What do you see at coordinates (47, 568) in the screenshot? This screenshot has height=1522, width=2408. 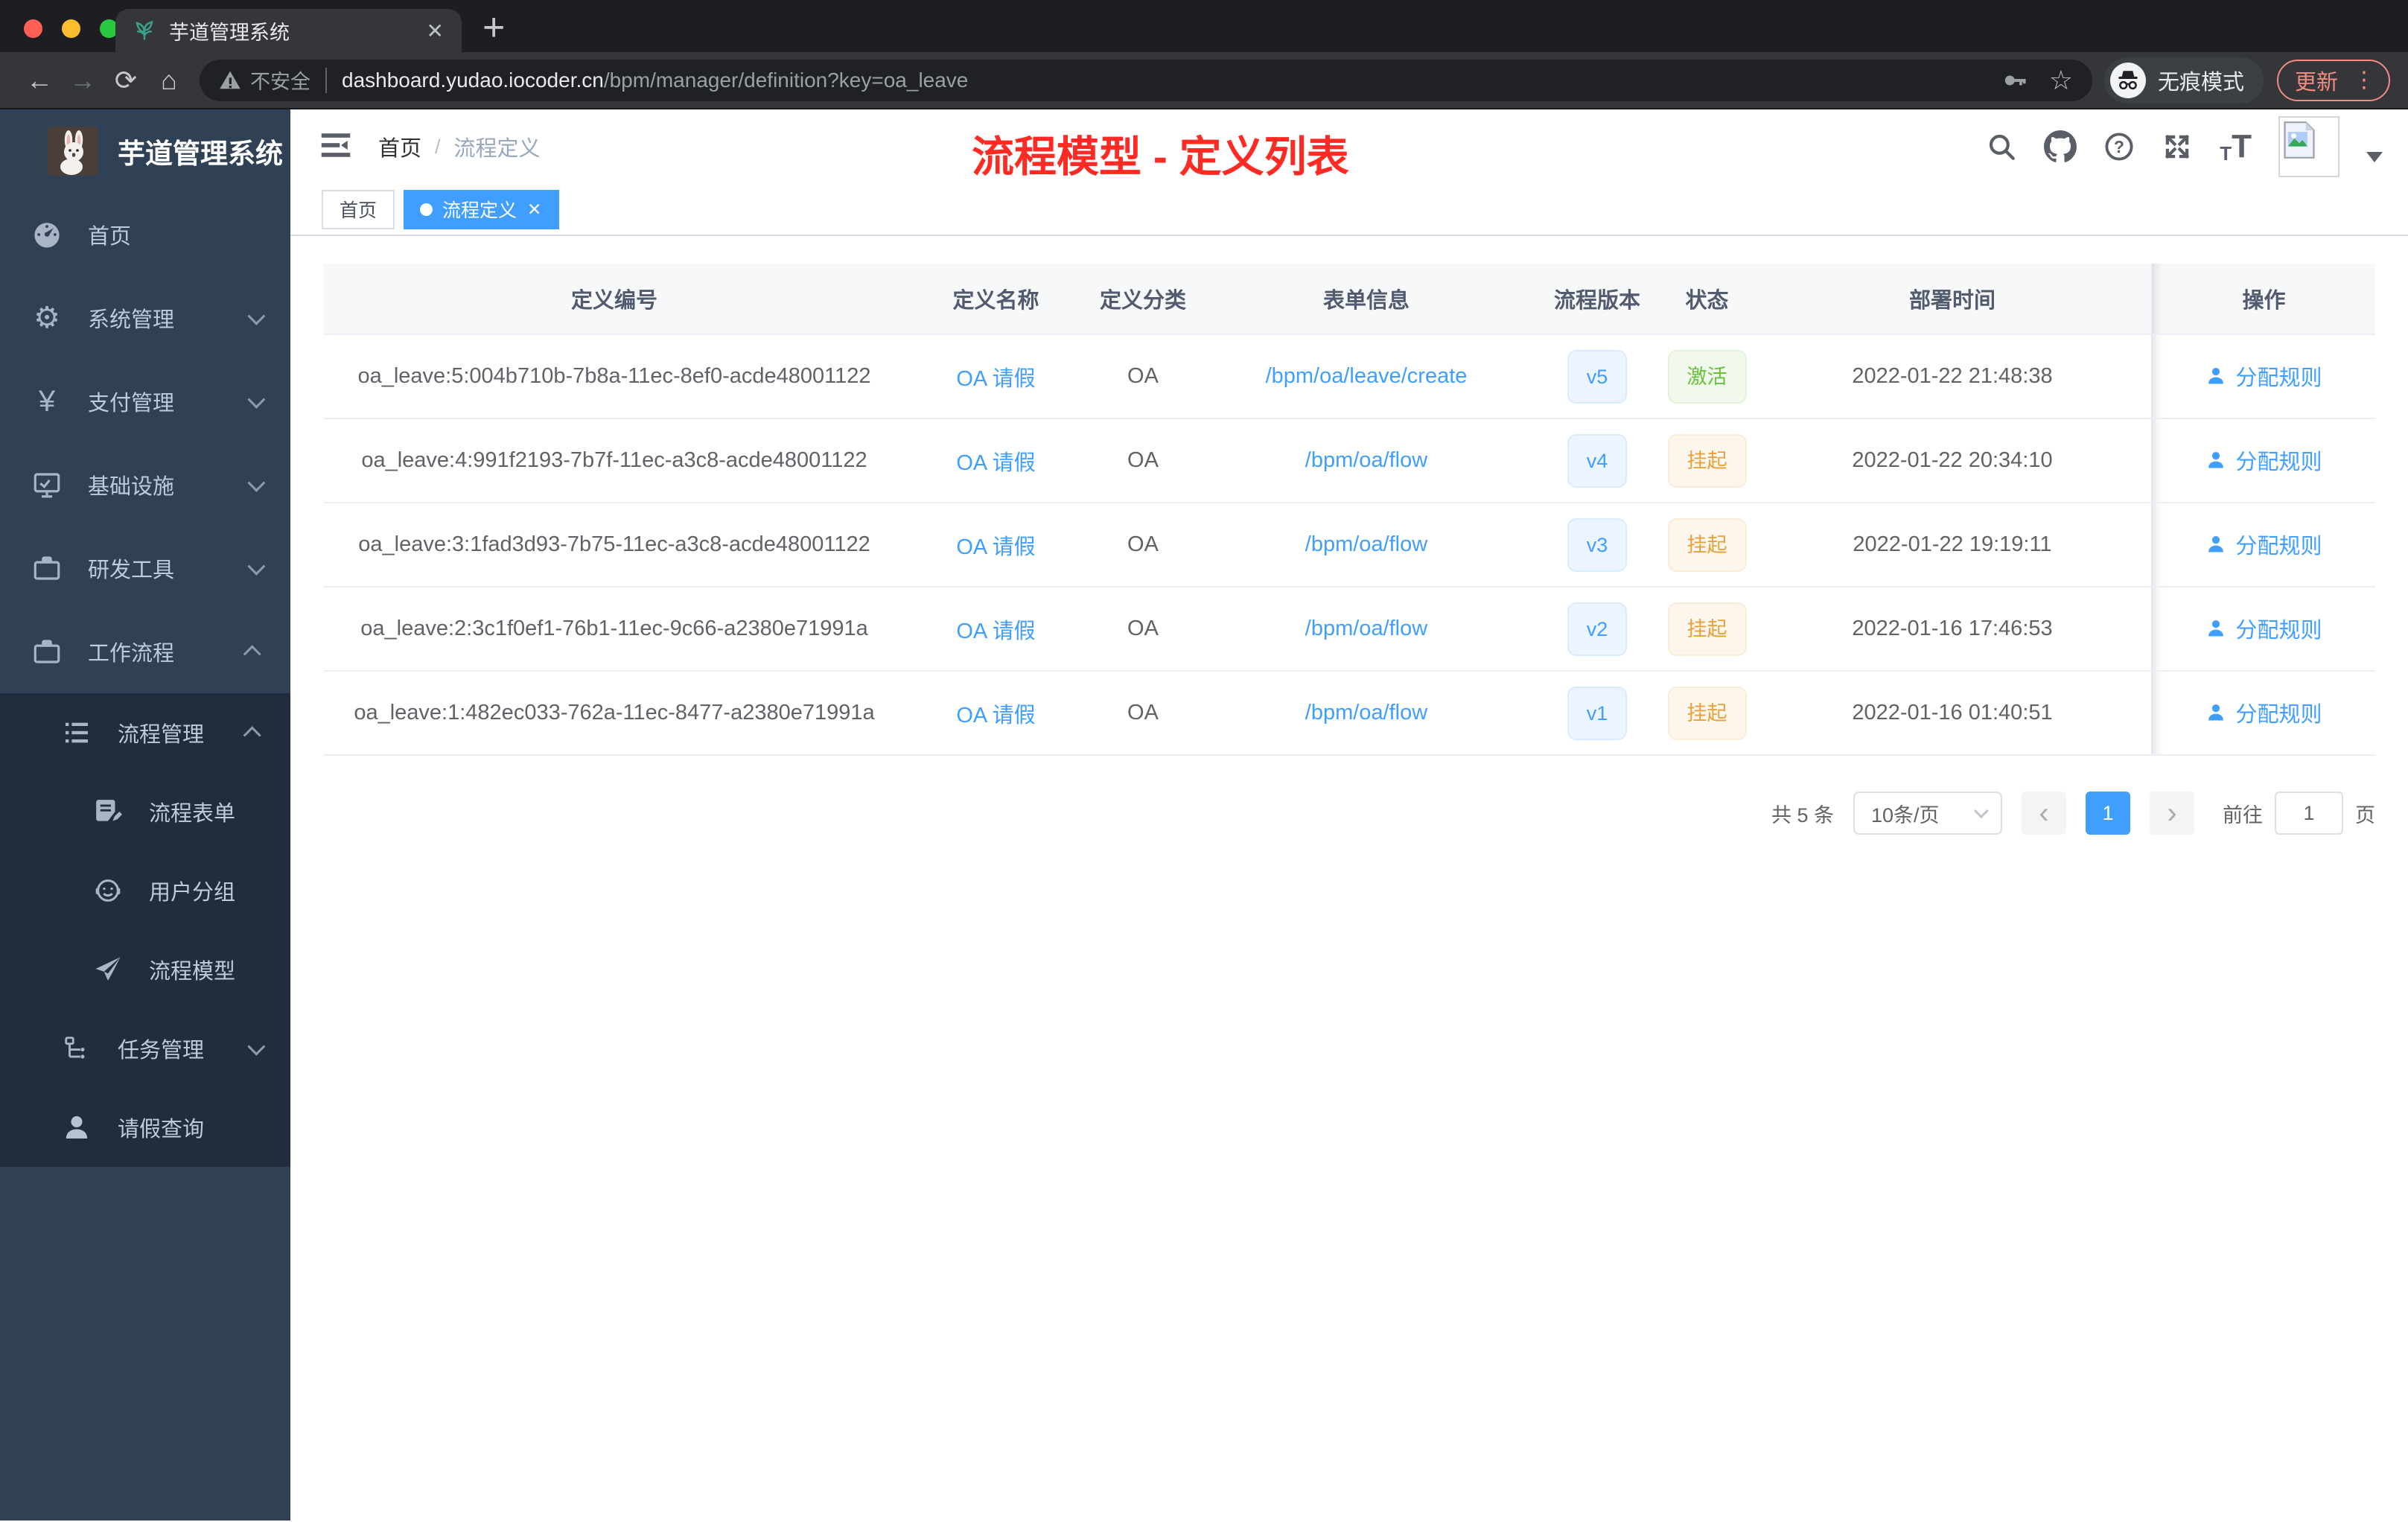 I see `briefcase-icon` at bounding box center [47, 568].